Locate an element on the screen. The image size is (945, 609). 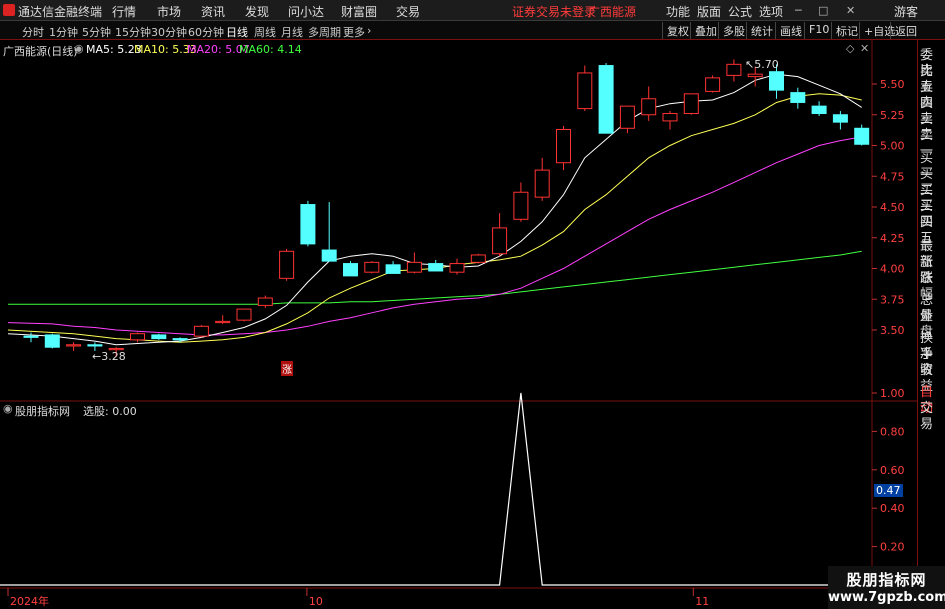
period-weekly: 周线 is located at coordinates (265, 32).